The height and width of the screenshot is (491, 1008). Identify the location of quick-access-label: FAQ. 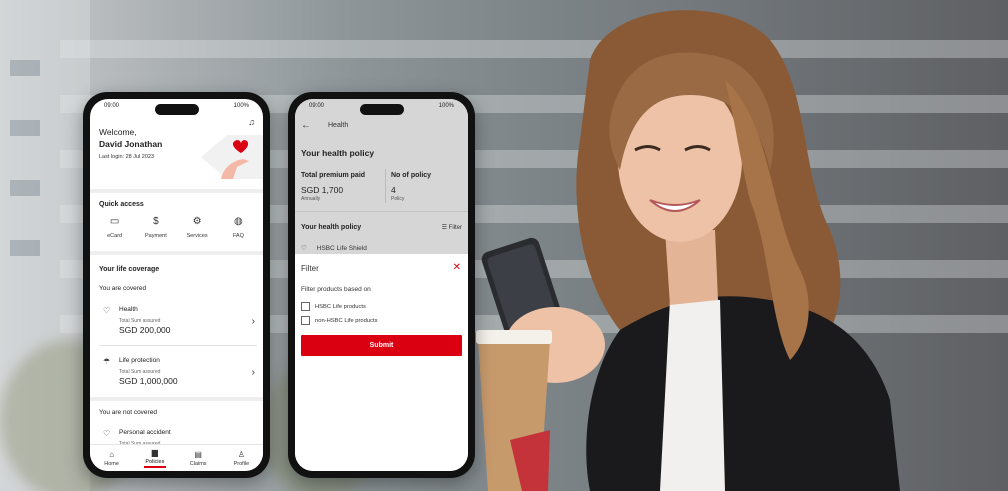
(238, 236).